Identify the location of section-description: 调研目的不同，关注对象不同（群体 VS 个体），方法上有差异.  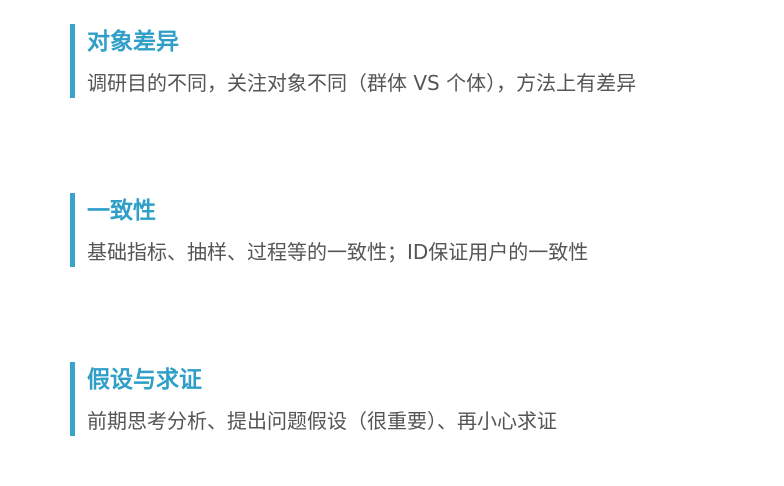
(362, 83).